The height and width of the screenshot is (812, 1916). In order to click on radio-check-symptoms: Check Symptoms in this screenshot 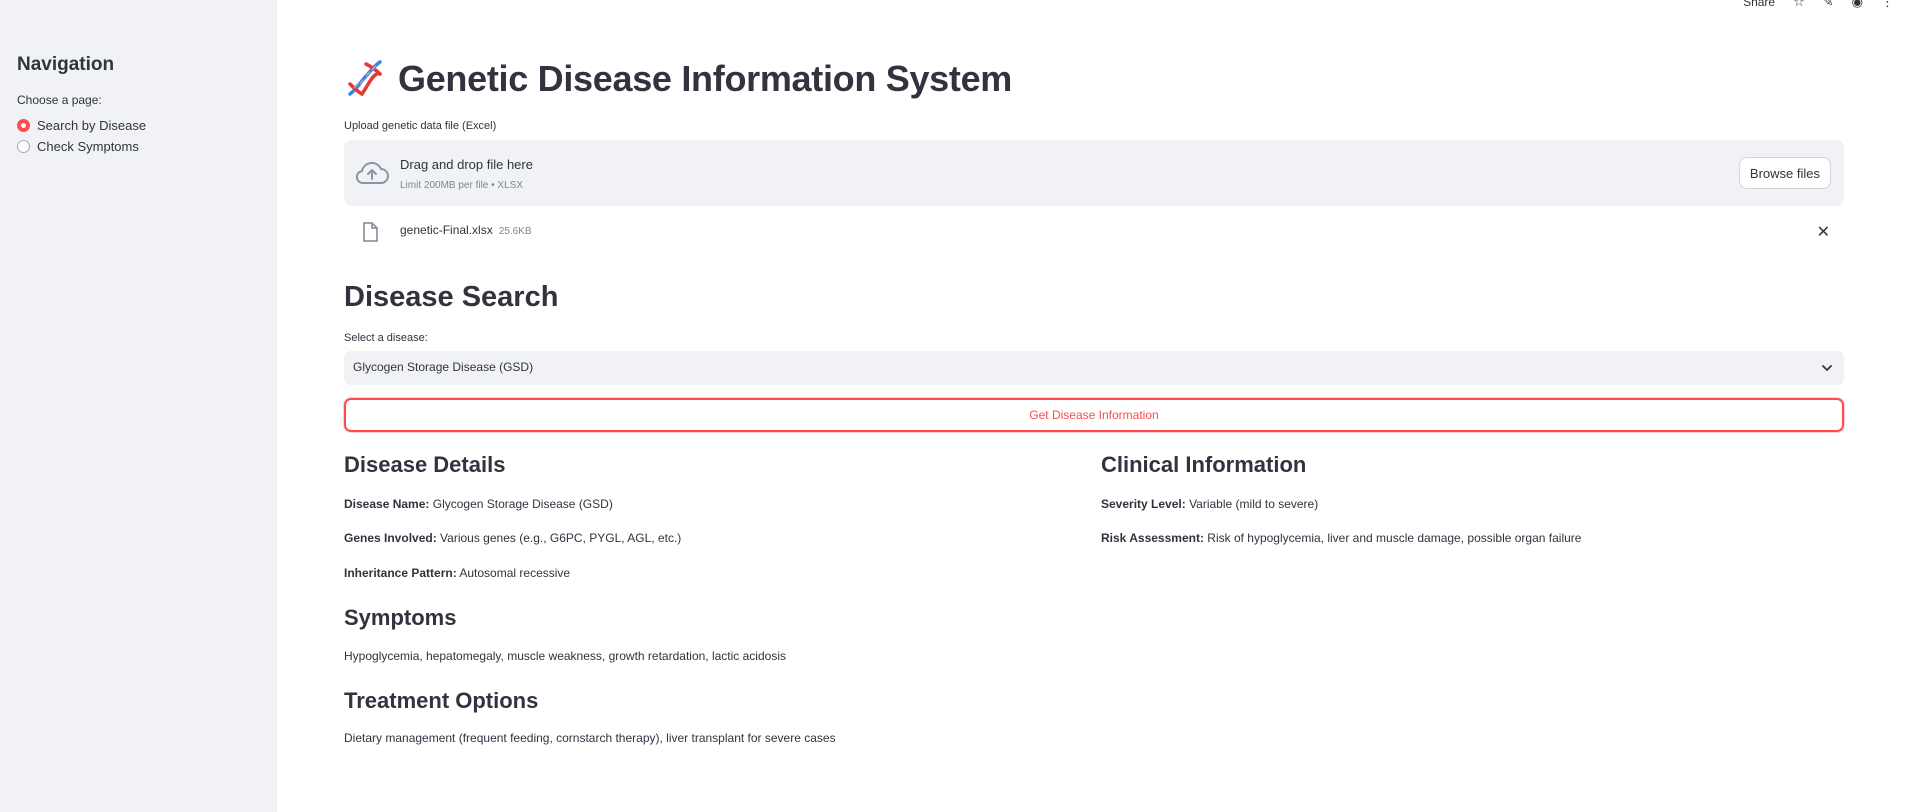, I will do `click(78, 146)`.